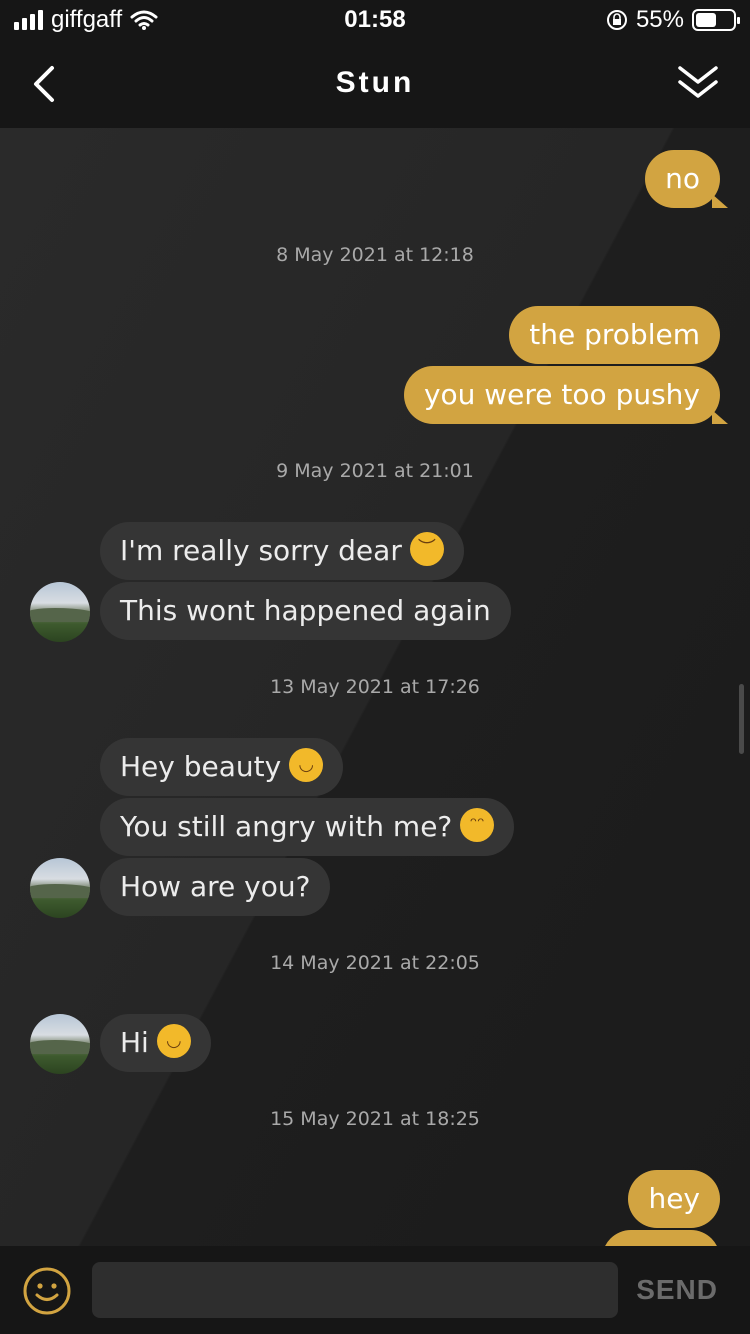  What do you see at coordinates (375, 963) in the screenshot?
I see `timestamp: 14 May 2021 at 22:05` at bounding box center [375, 963].